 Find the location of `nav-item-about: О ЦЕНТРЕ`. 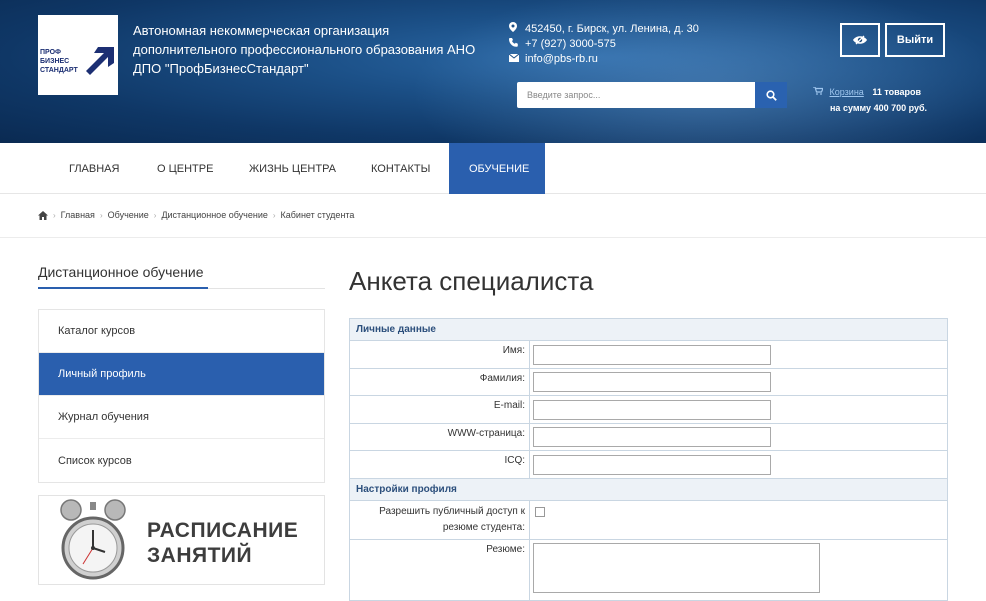

nav-item-about: О ЦЕНТРЕ is located at coordinates (185, 168).